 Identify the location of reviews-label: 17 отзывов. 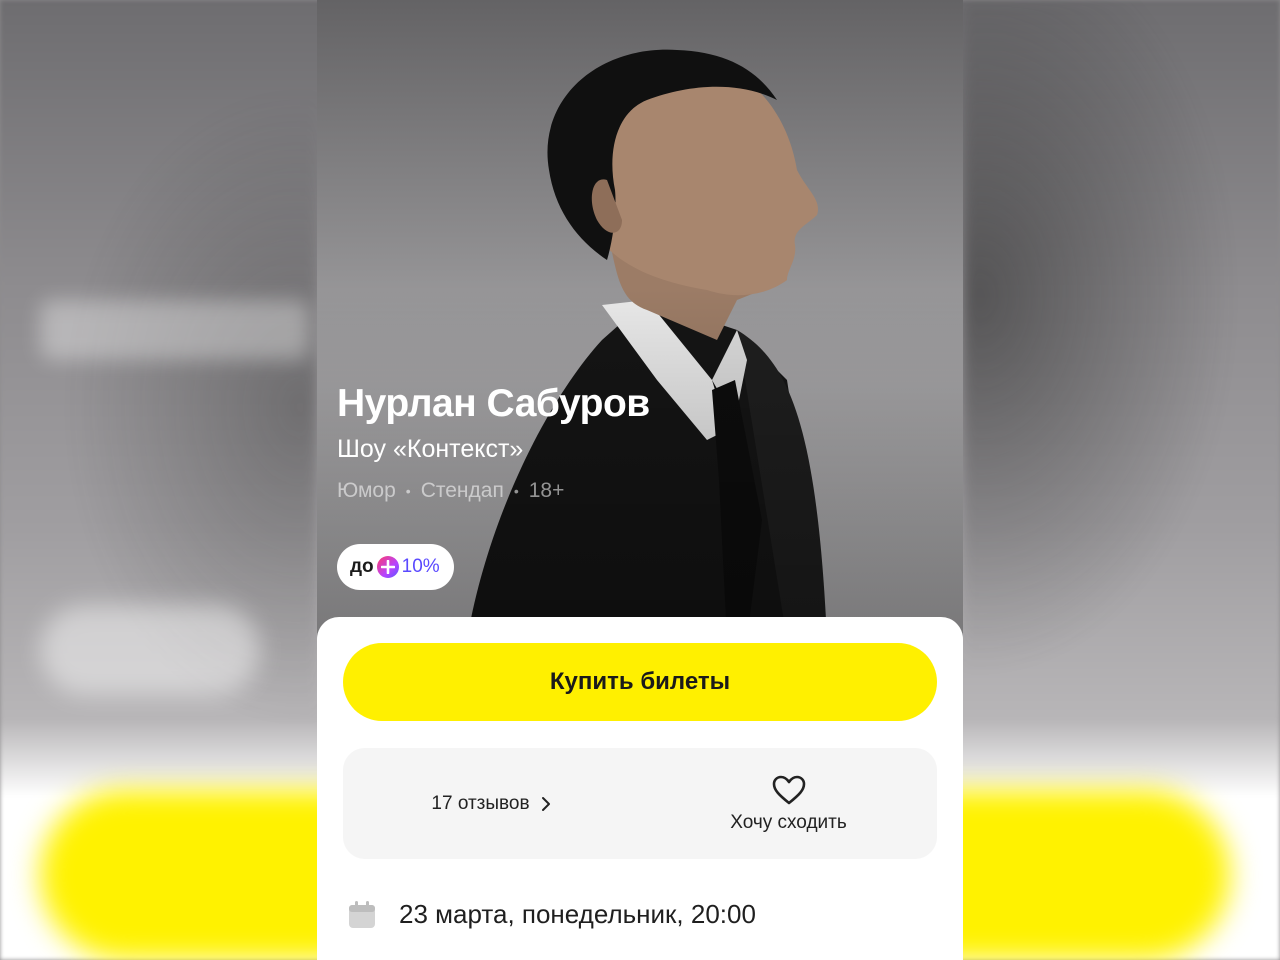
(480, 803).